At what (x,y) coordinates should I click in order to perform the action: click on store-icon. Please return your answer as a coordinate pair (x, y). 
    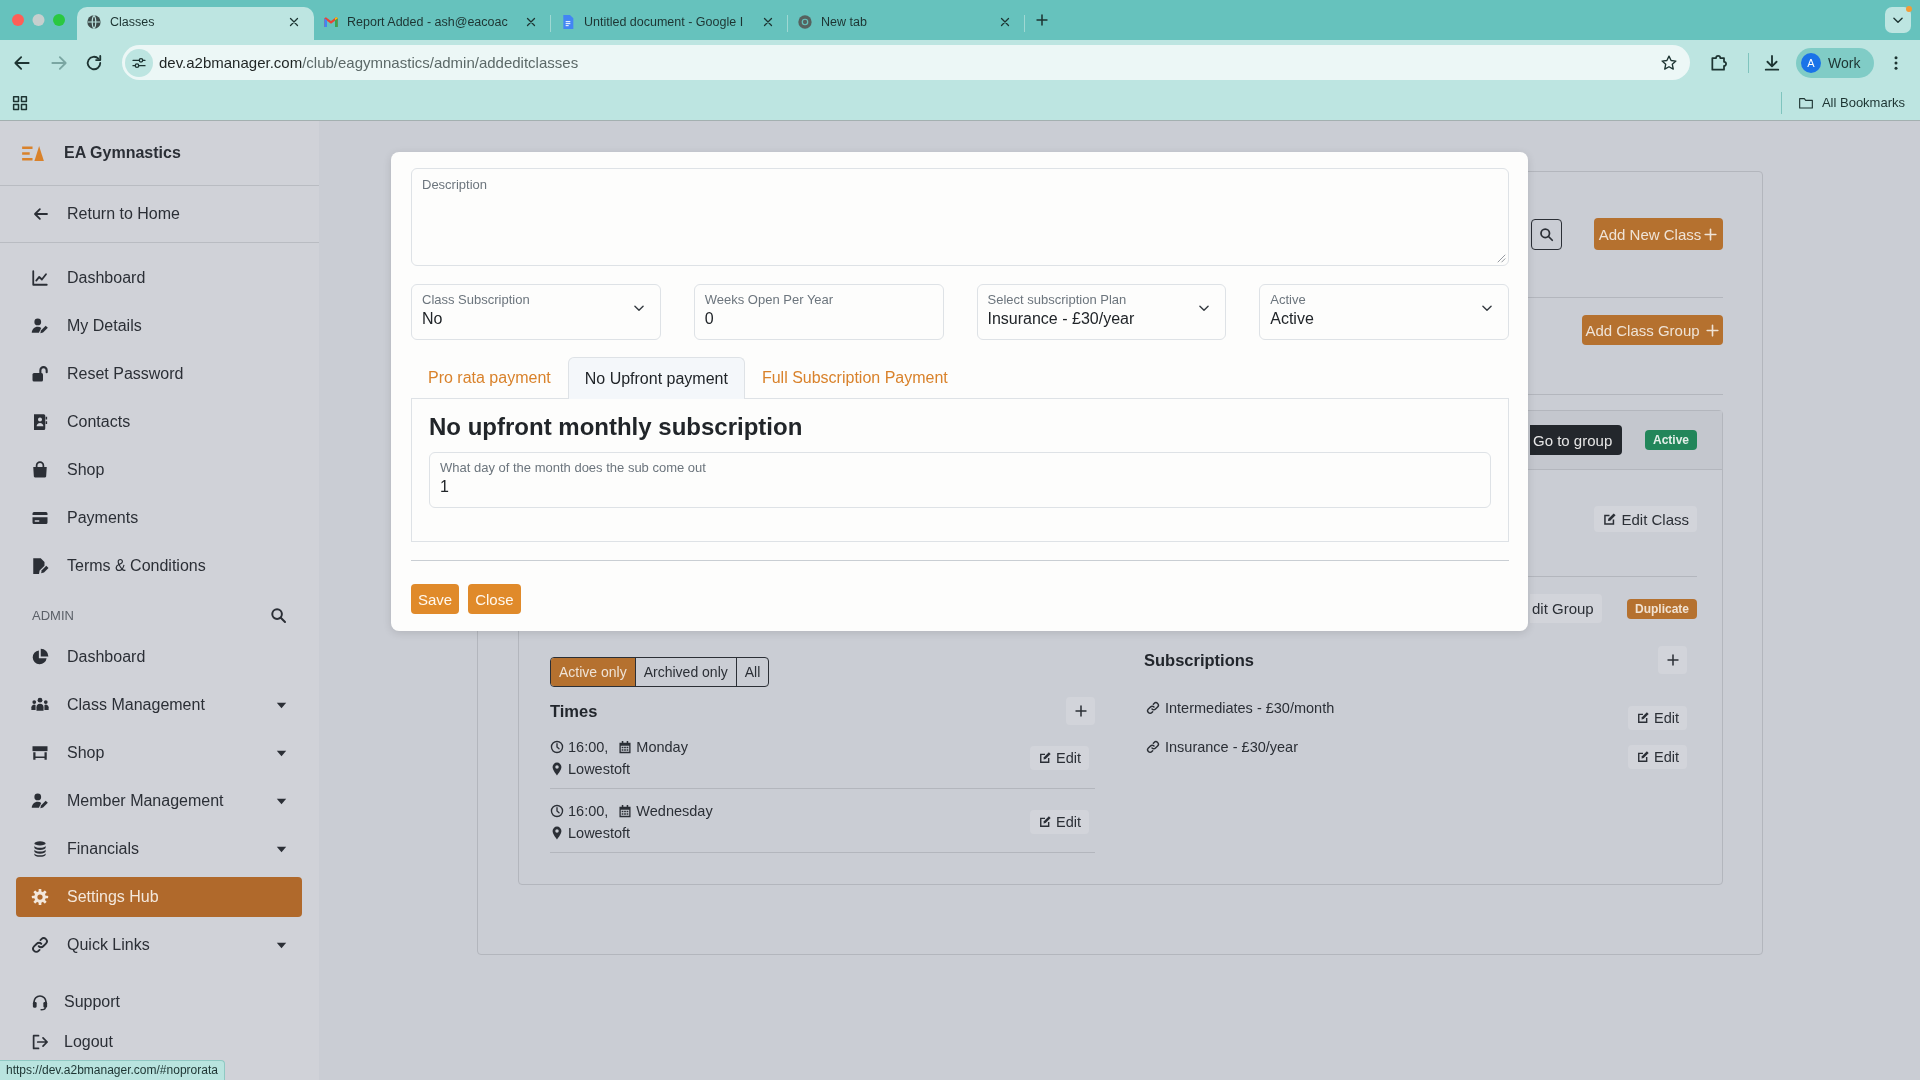
    Looking at the image, I should click on (40, 753).